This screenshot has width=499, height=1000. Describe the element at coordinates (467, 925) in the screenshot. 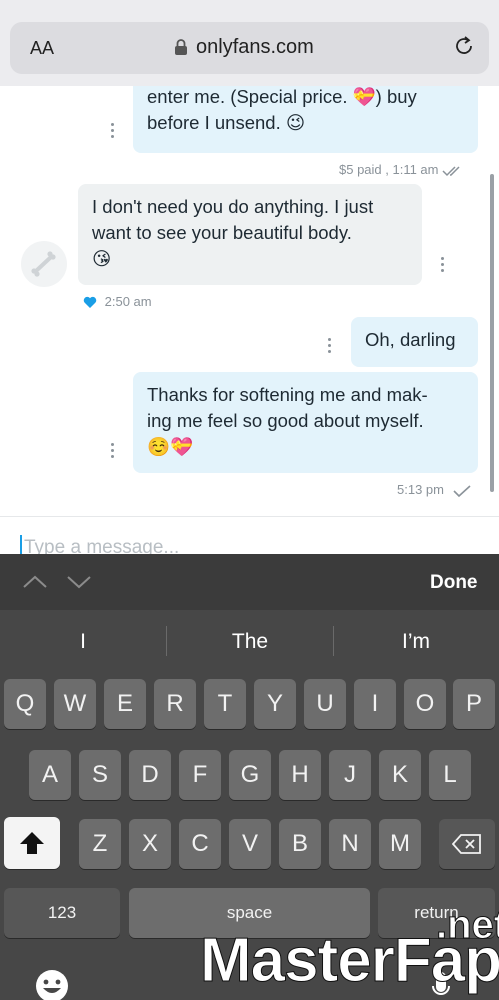

I see `watermark-tld: .net` at that location.